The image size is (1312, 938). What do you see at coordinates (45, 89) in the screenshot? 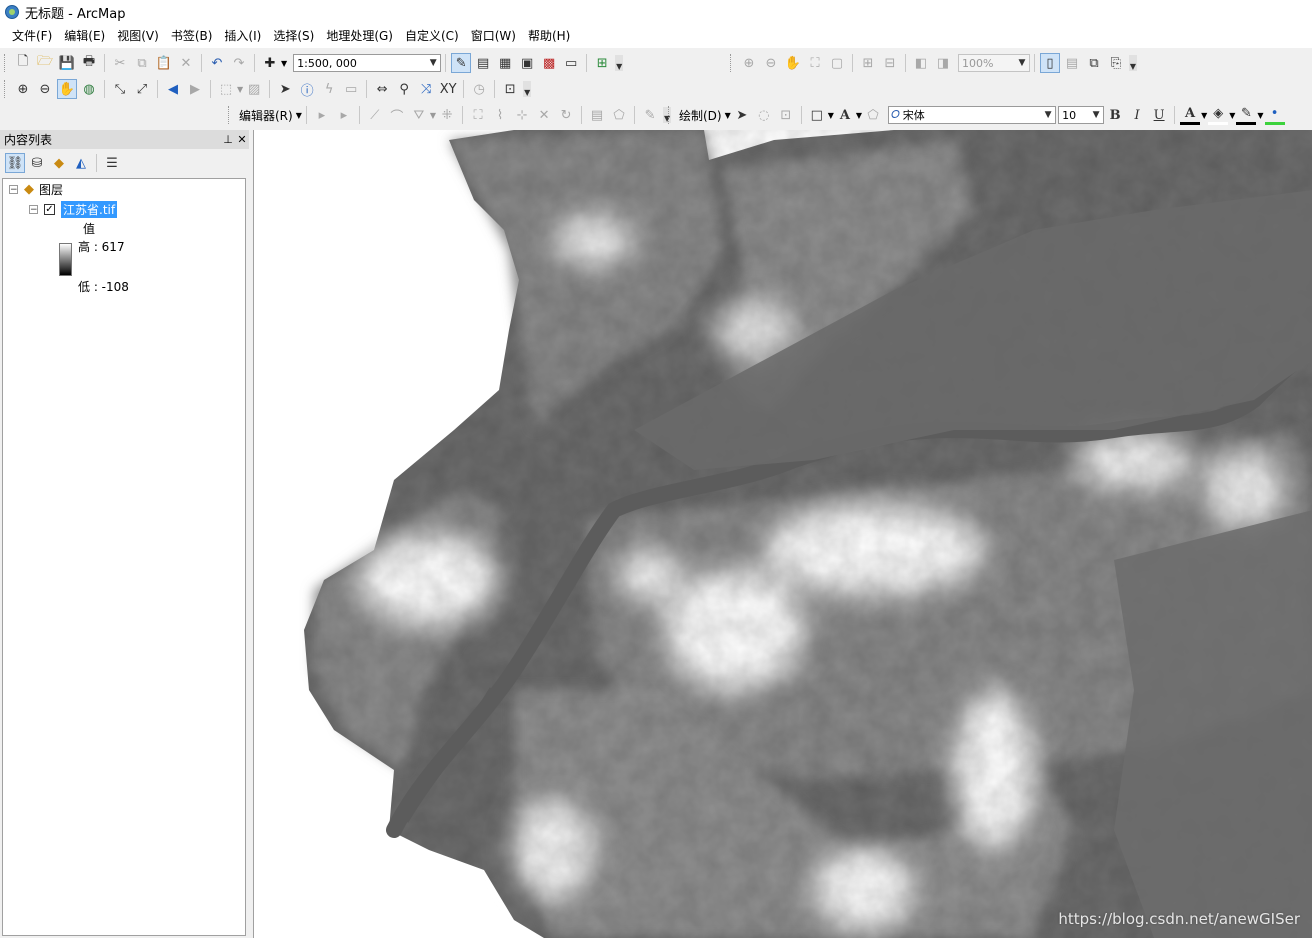
I see `zoom-out-icon: ⊖` at bounding box center [45, 89].